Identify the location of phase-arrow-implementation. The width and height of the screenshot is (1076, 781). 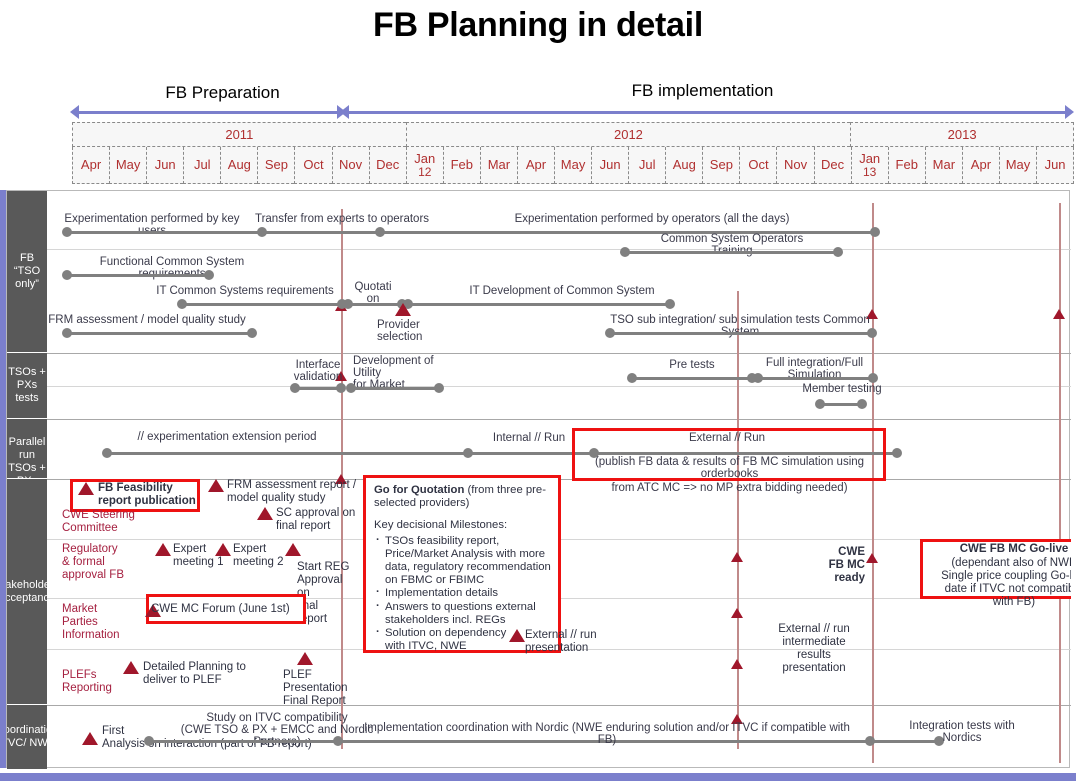
(707, 112).